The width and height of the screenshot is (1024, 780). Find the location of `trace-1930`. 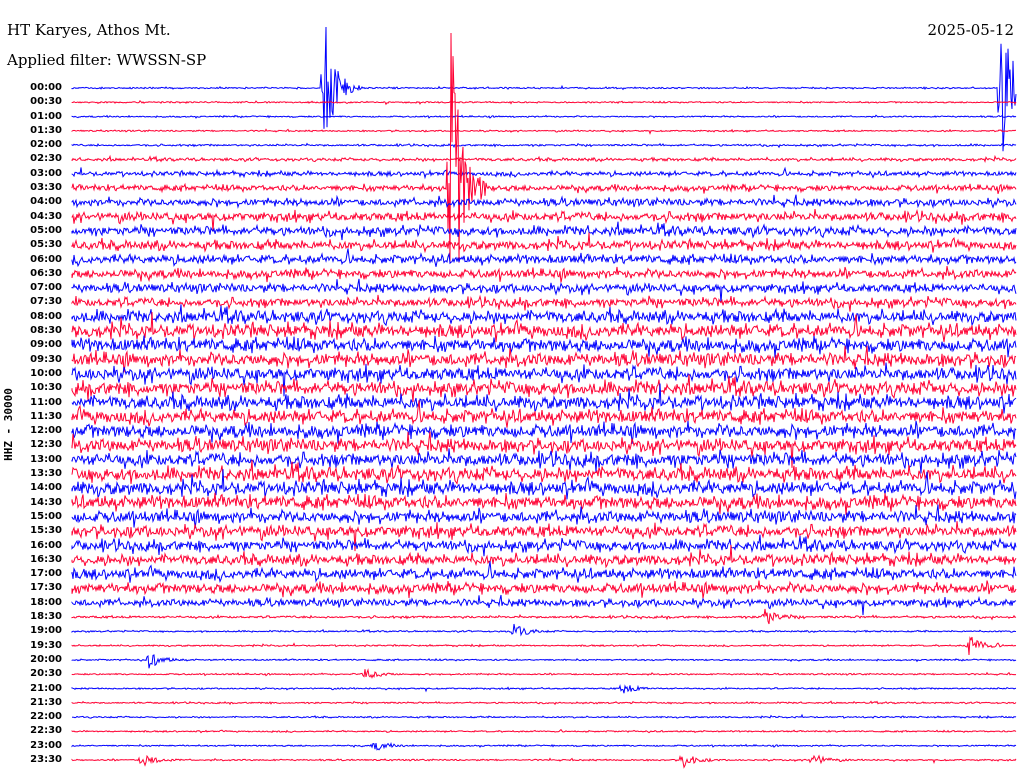

trace-1930 is located at coordinates (544, 646).